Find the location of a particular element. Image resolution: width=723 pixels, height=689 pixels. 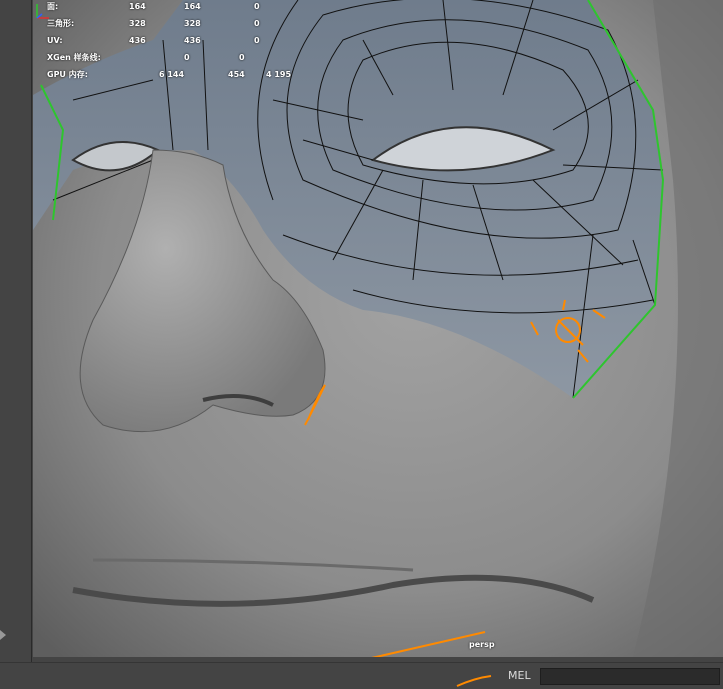

hud-row-faces: 面: 164 164 0 is located at coordinates (153, 6).